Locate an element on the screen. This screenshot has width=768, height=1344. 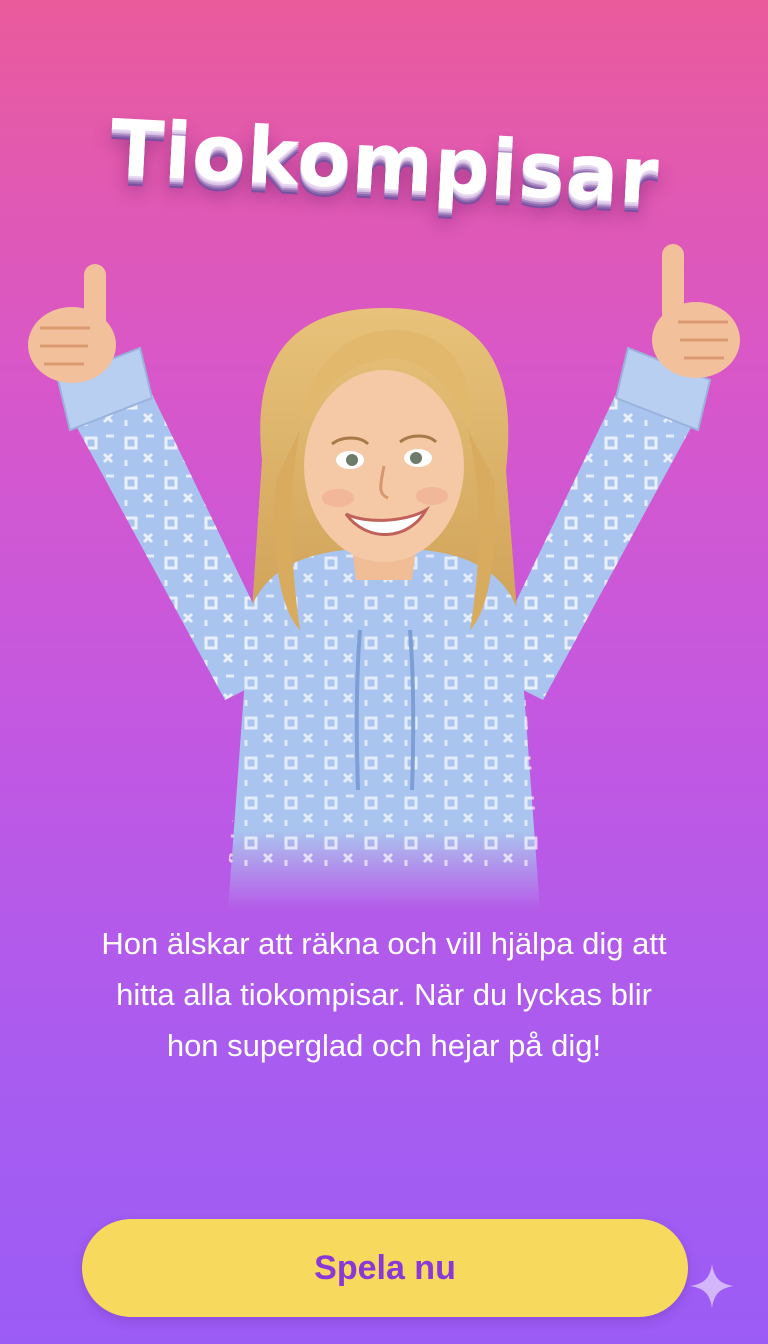
sparkle-icon is located at coordinates (712, 1286).